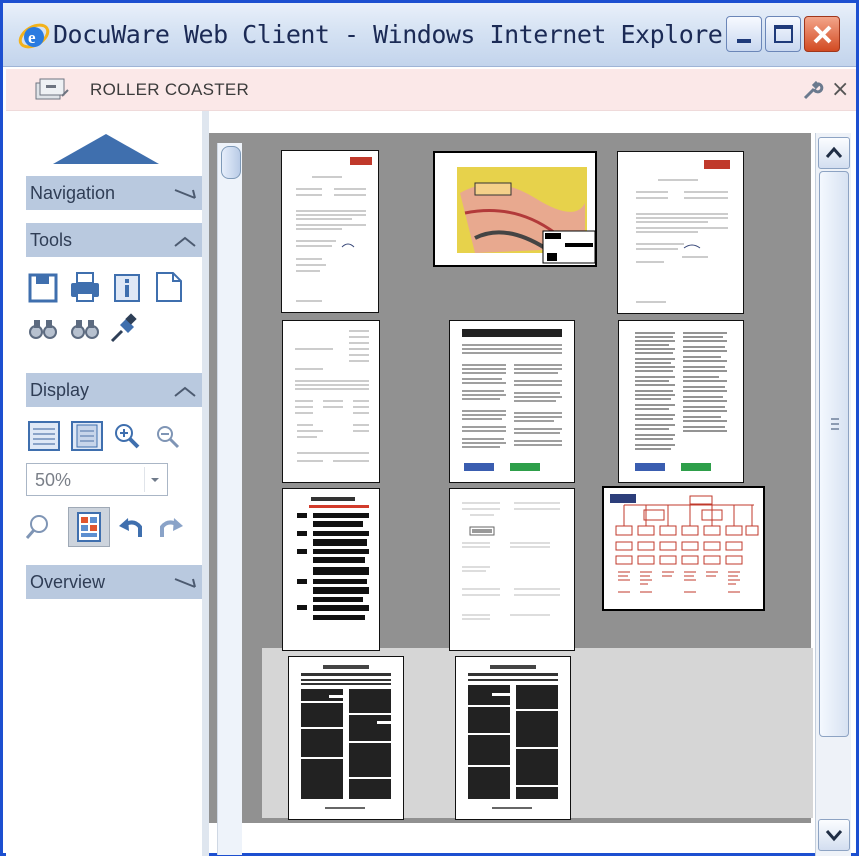  I want to click on two-page-icon, so click(87, 436).